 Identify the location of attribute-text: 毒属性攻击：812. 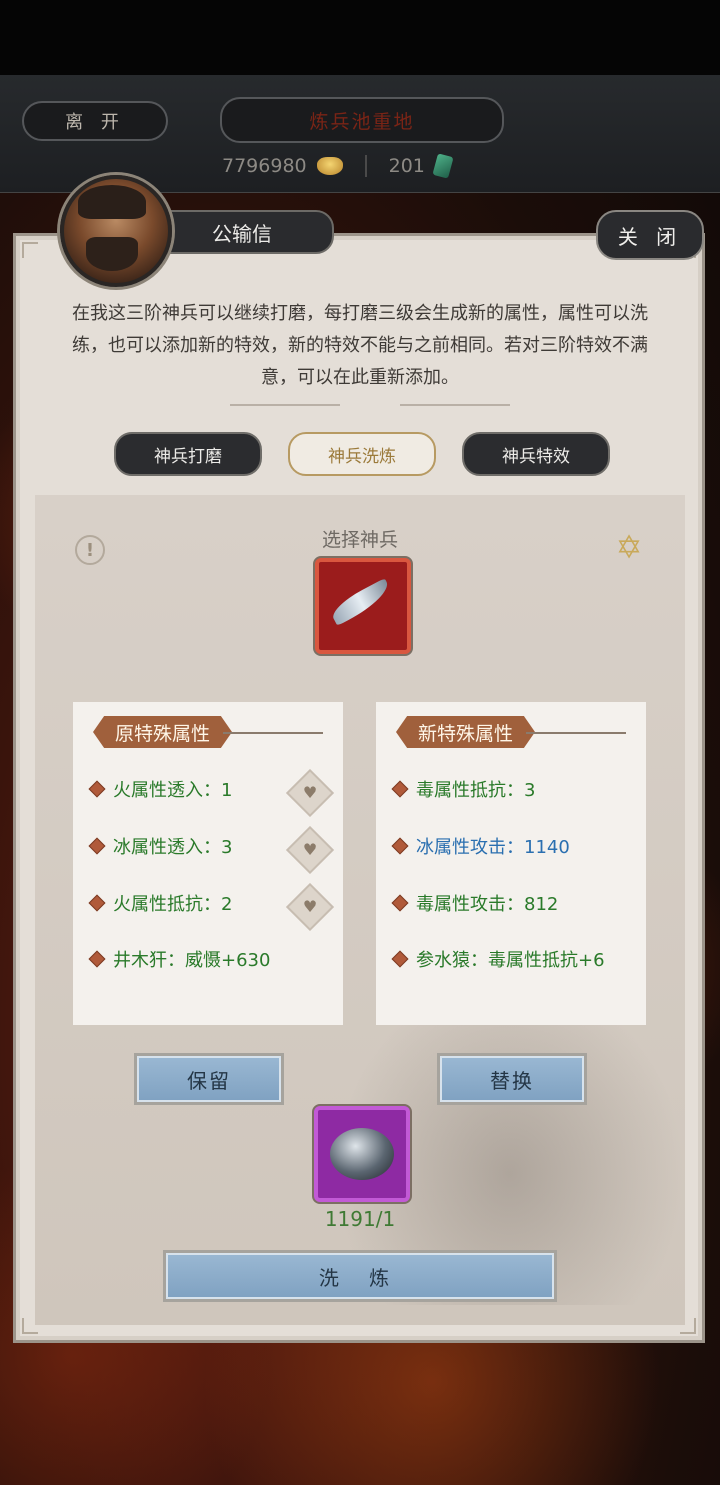
(487, 904).